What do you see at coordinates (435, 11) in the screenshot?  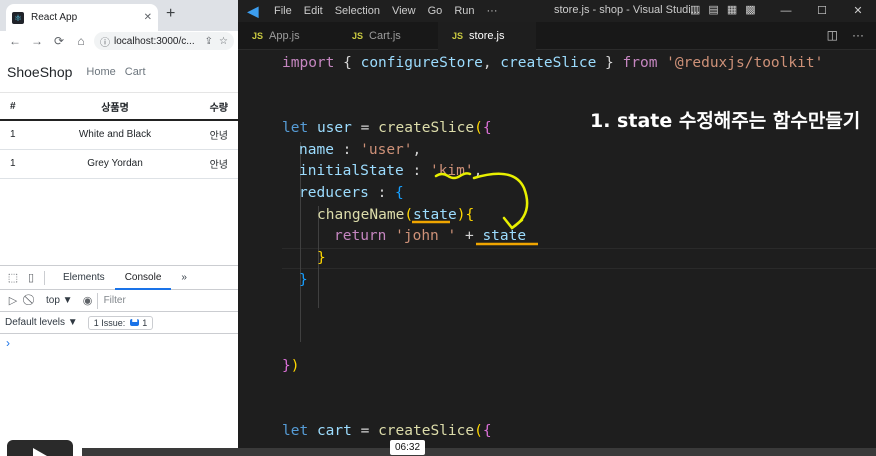 I see `menu-go: Go` at bounding box center [435, 11].